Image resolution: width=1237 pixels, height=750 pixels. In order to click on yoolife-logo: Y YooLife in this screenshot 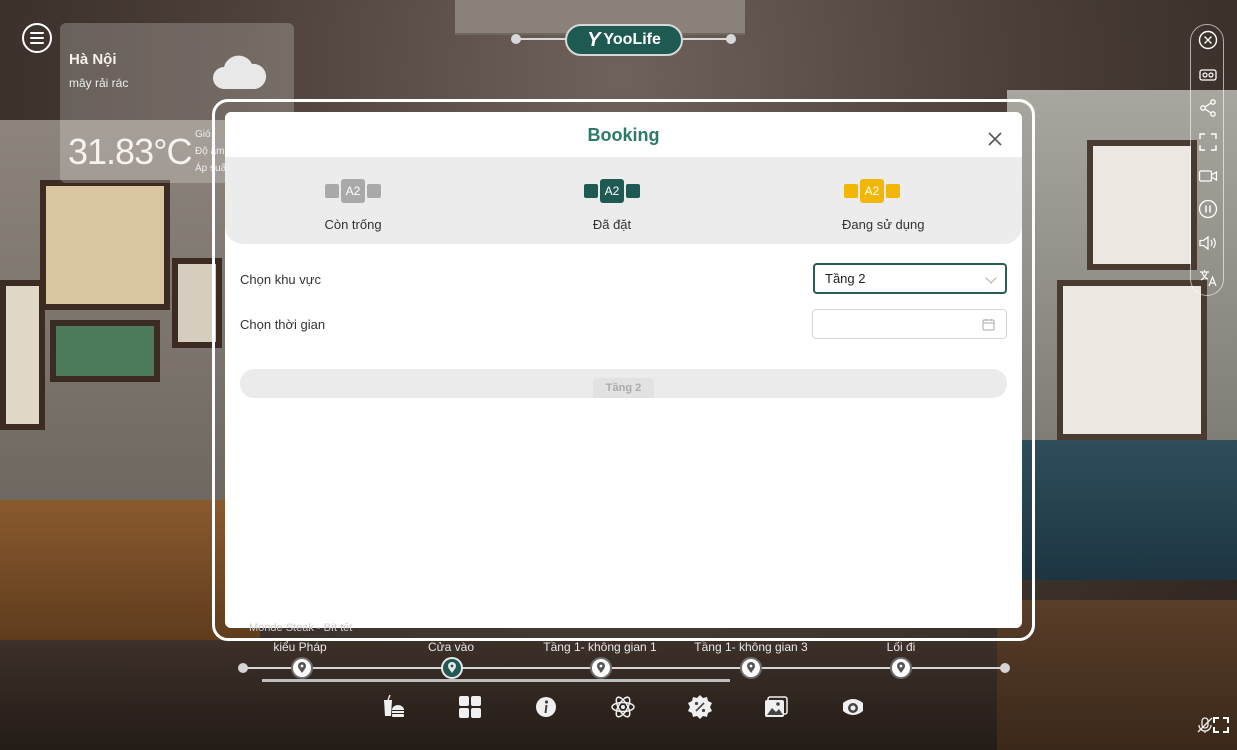, I will do `click(624, 40)`.